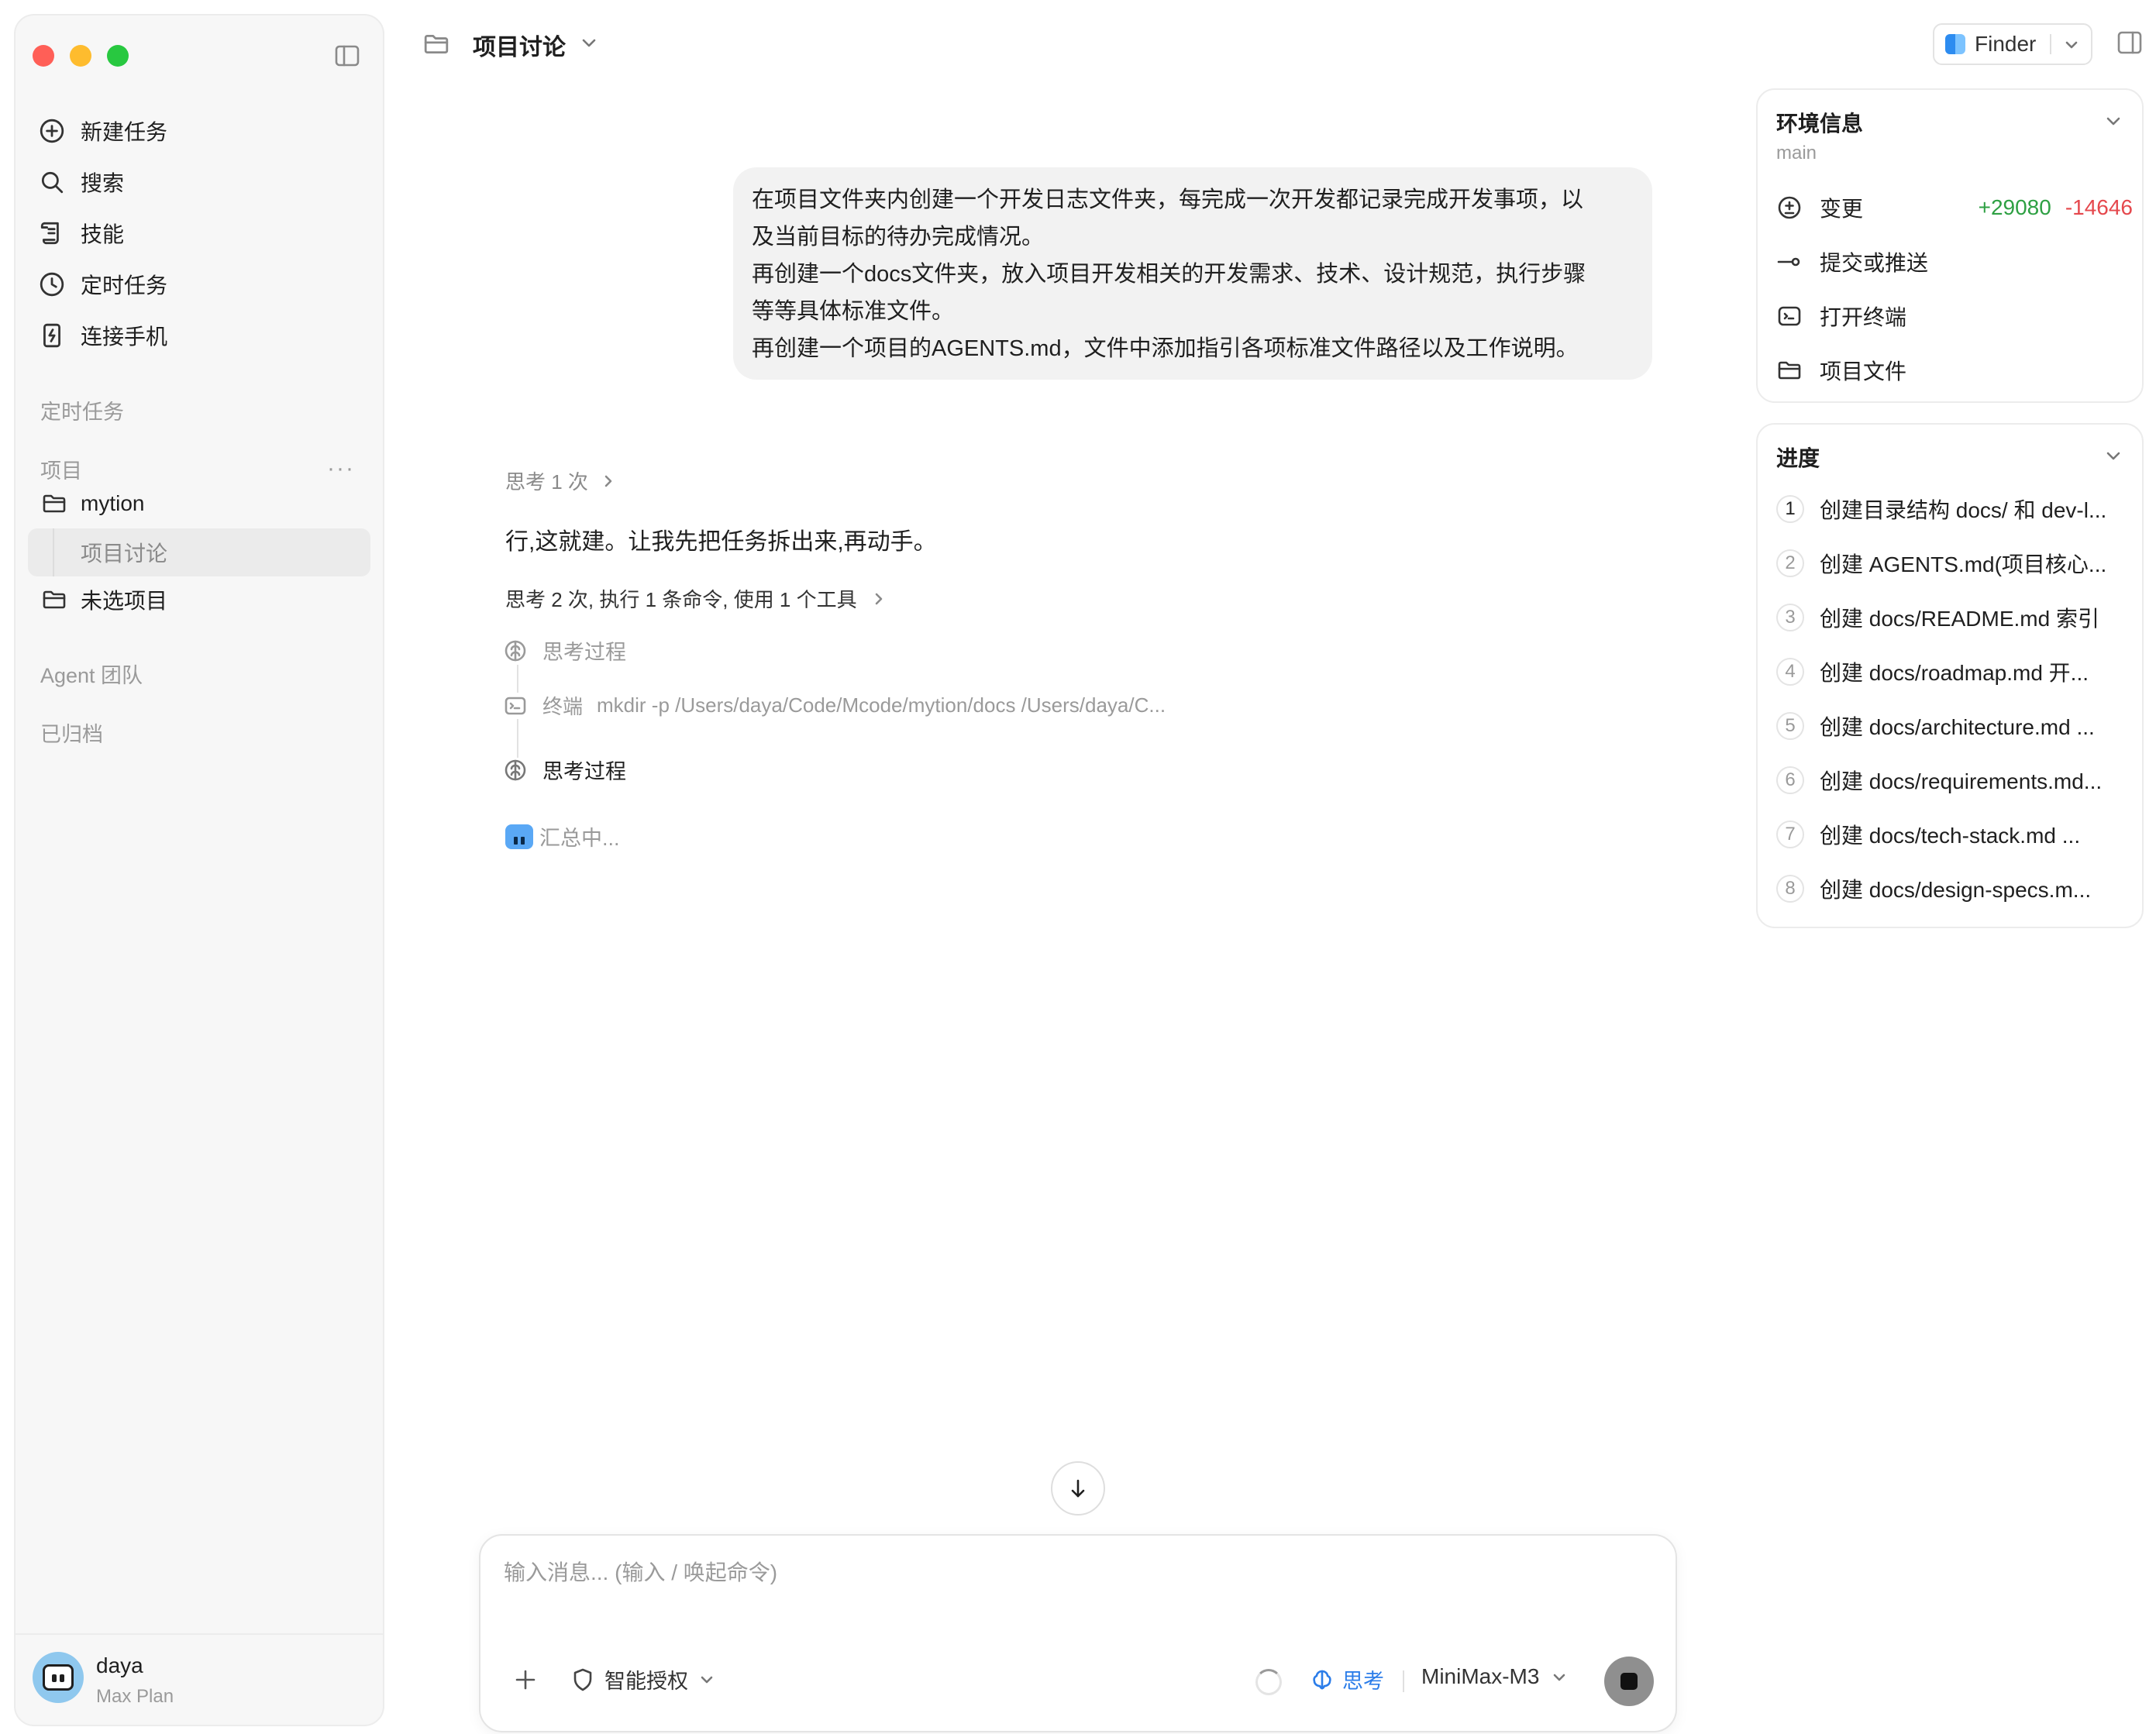  Describe the element at coordinates (212, 599) in the screenshot. I see `project-unselected: 未选项目` at that location.